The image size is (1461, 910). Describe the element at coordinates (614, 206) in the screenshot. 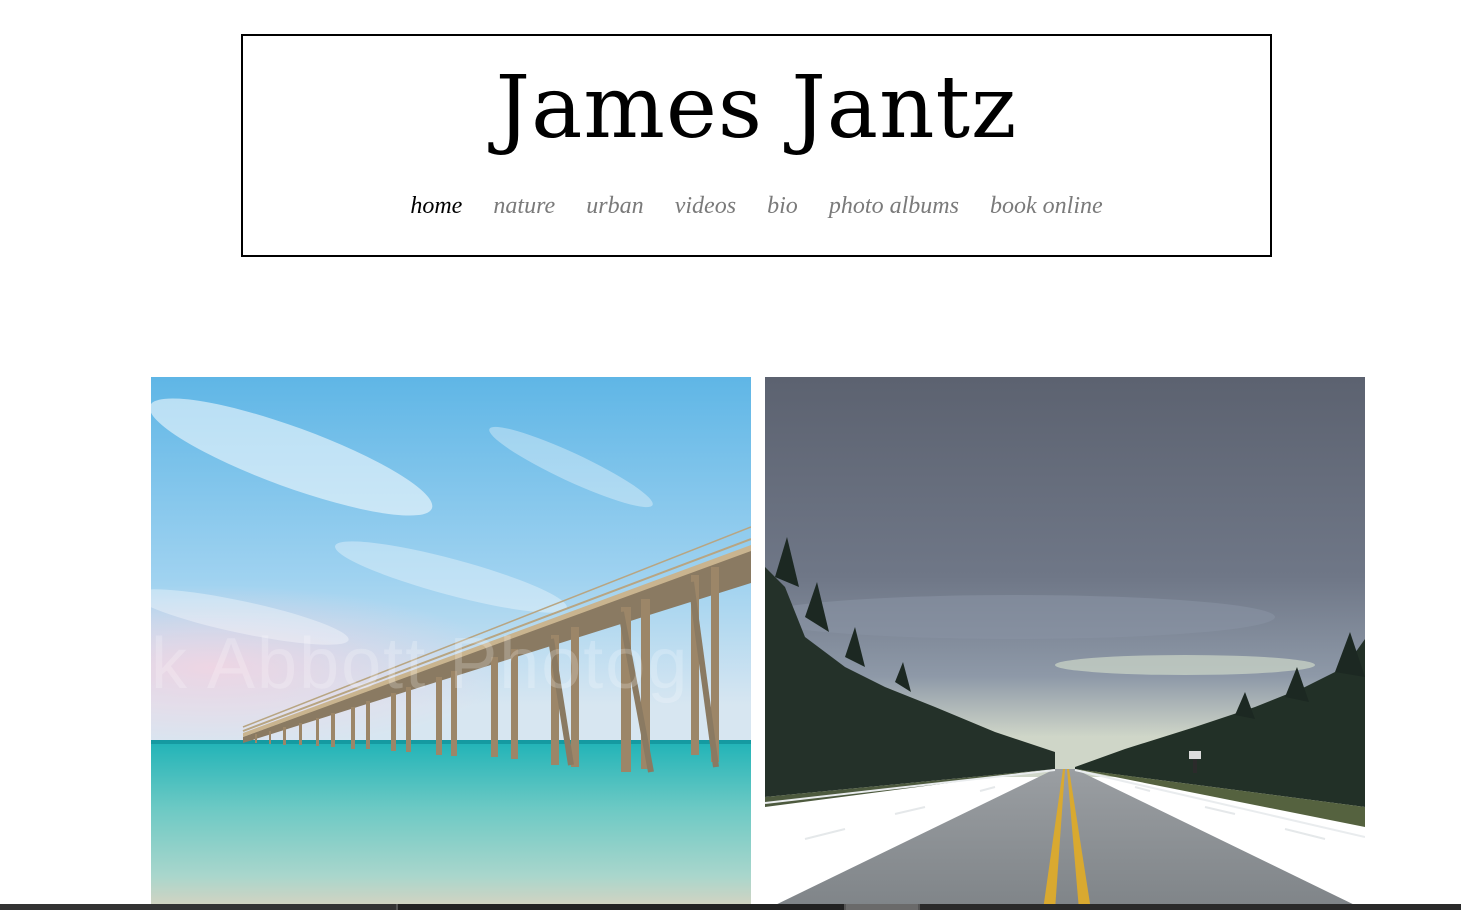

I see `nav-item-urban: urban` at that location.